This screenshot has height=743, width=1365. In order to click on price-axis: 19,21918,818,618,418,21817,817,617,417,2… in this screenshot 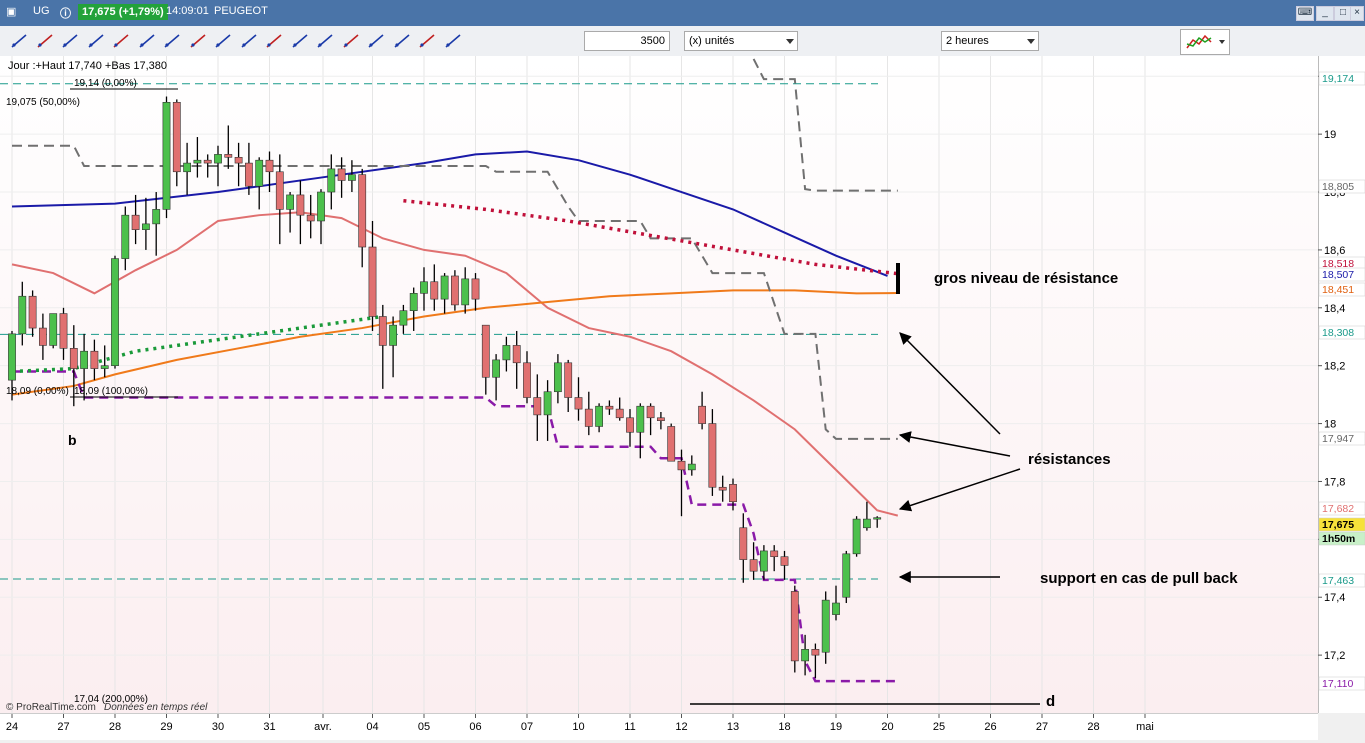, I will do `click(1341, 384)`.